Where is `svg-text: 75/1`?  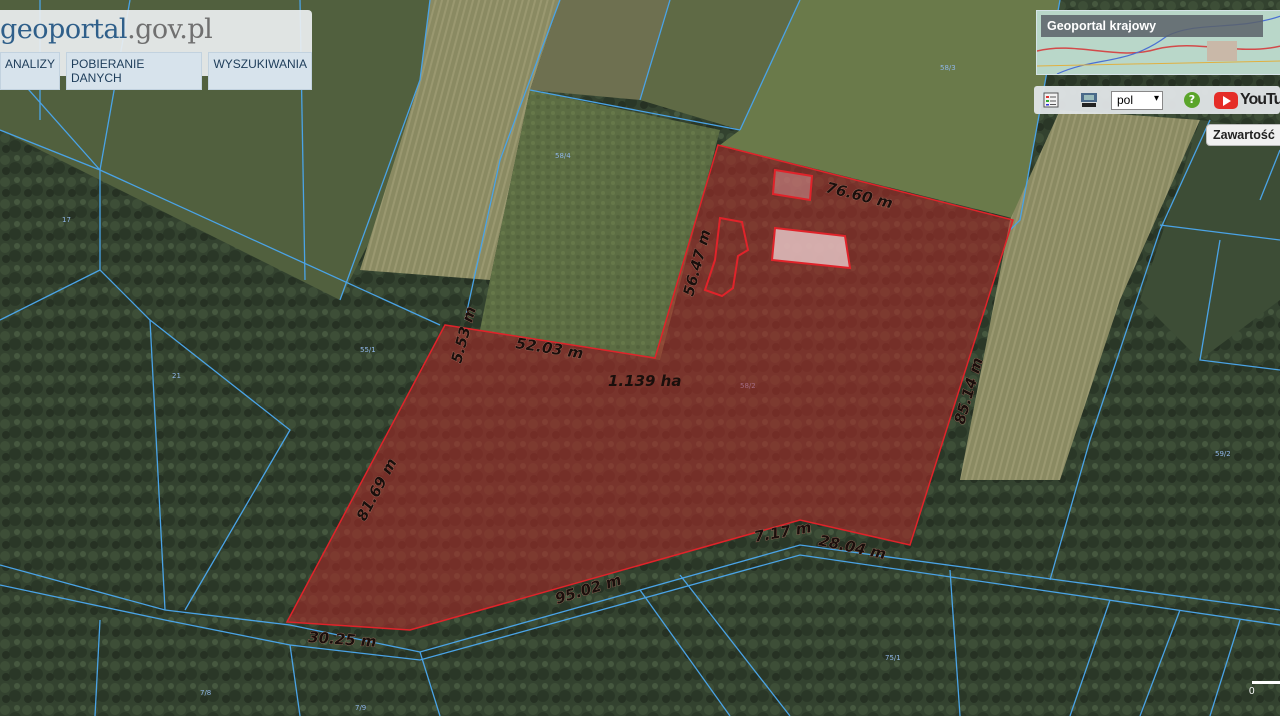 svg-text: 75/1 is located at coordinates (893, 658).